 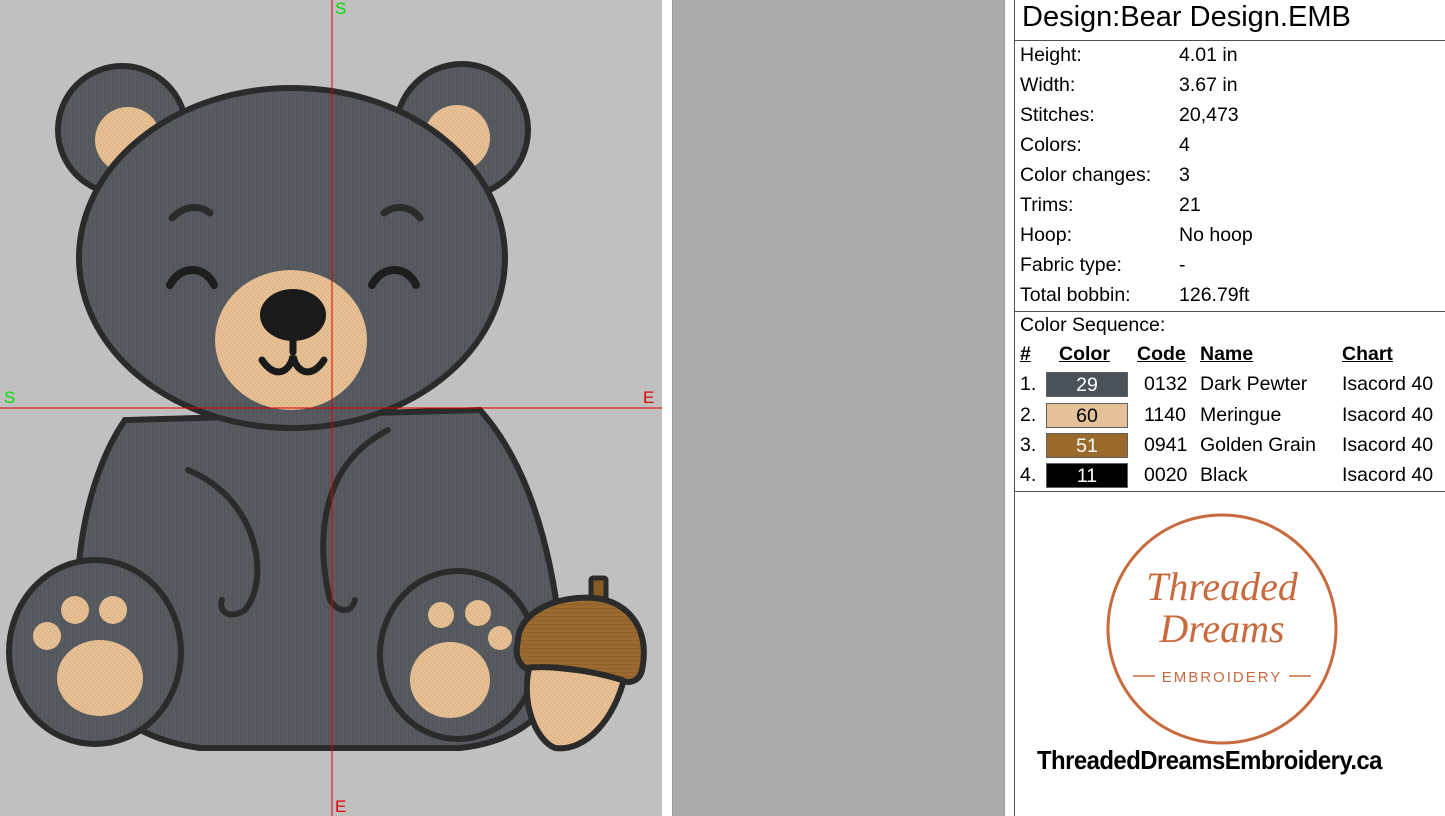 What do you see at coordinates (1048, 85) in the screenshot?
I see `info-label: Width:` at bounding box center [1048, 85].